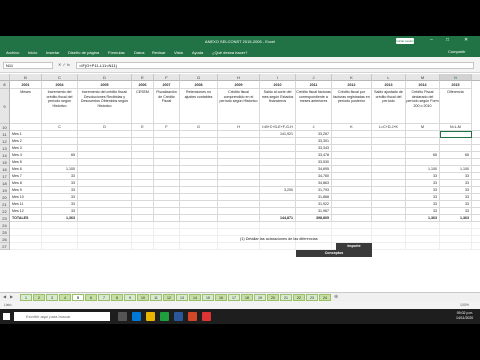 The width and height of the screenshot is (480, 360). Describe the element at coordinates (278, 77) in the screenshot. I see `column-header-i: I` at that location.